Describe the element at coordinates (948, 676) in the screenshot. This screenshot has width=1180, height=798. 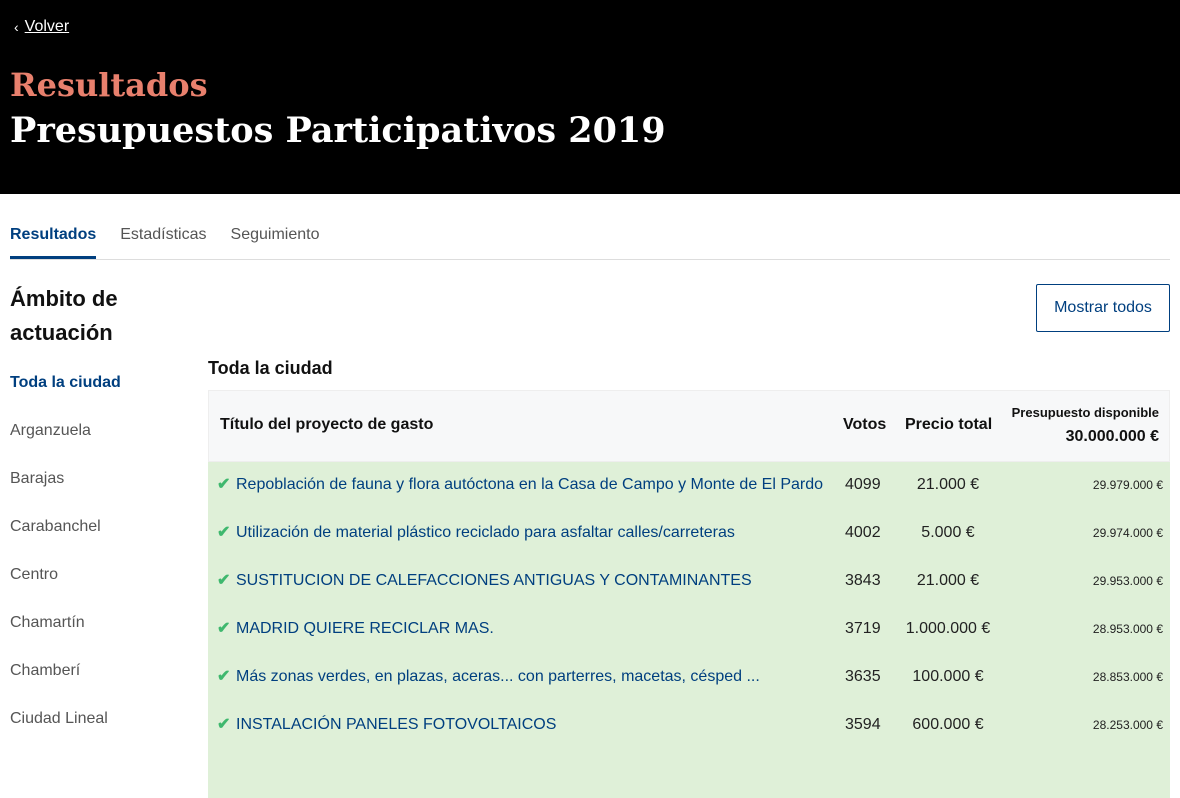
I see `price-cell: 100.000 €` at that location.